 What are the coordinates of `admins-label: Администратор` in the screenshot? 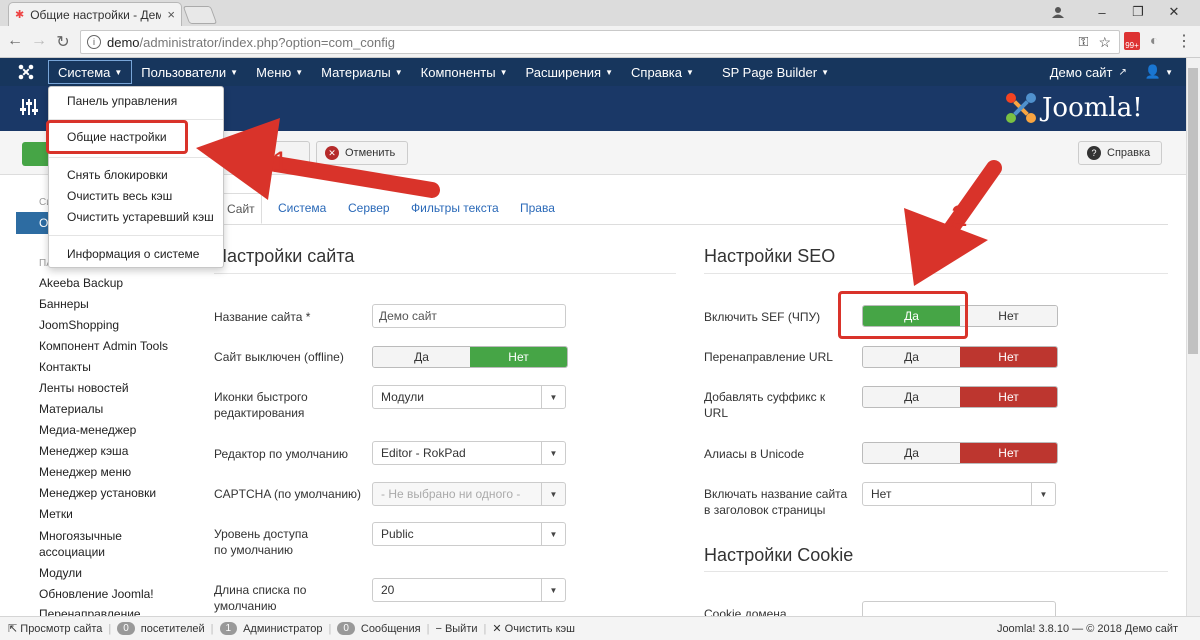 It's located at (283, 628).